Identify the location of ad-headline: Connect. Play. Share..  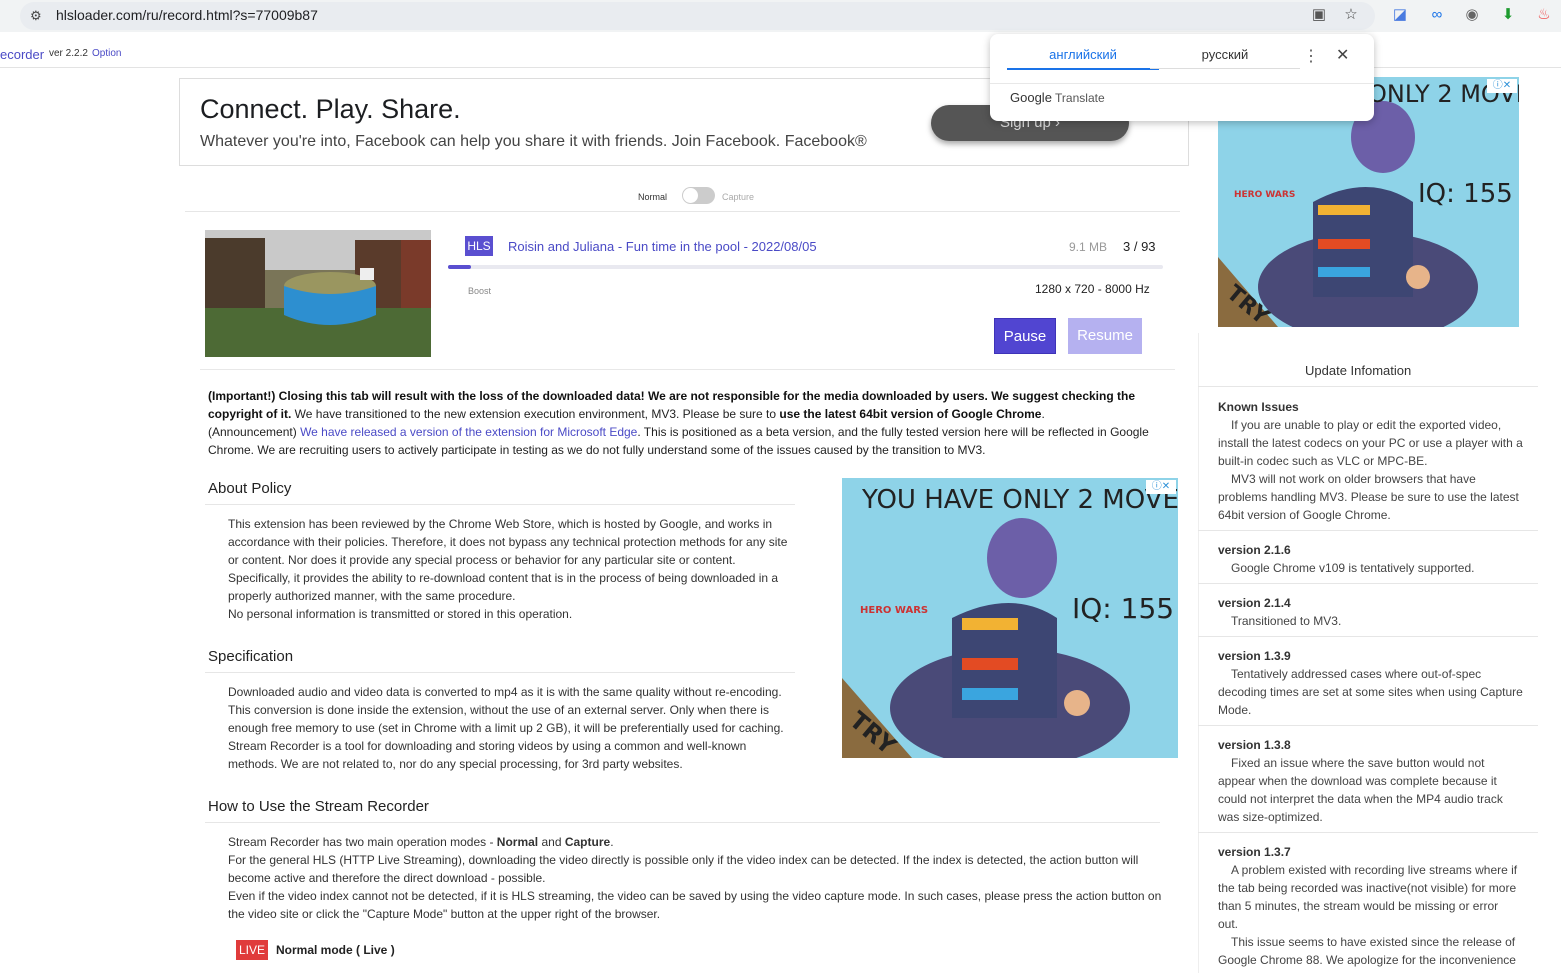
(330, 109).